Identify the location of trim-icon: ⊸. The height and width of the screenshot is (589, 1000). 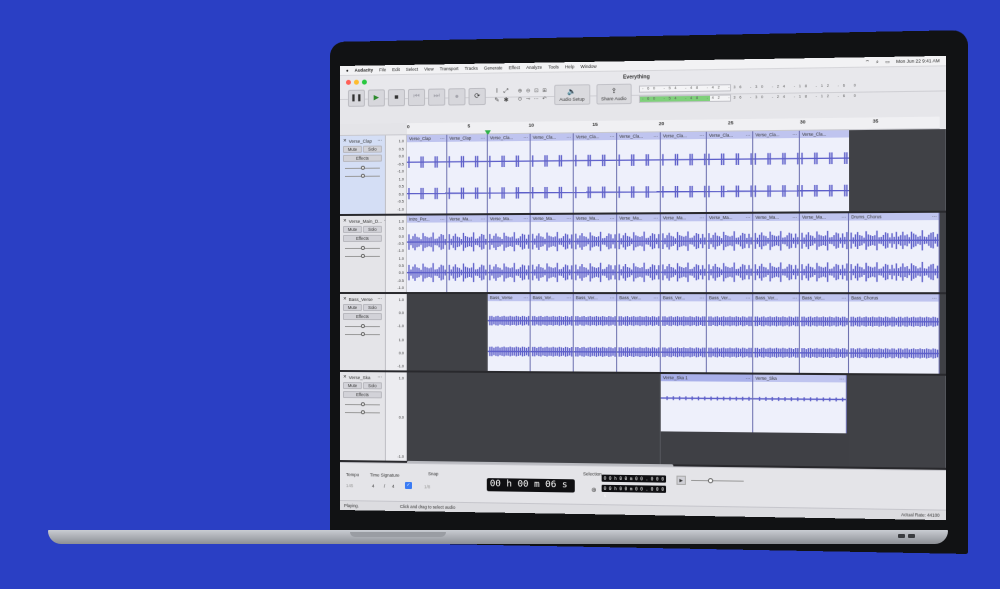
(528, 99).